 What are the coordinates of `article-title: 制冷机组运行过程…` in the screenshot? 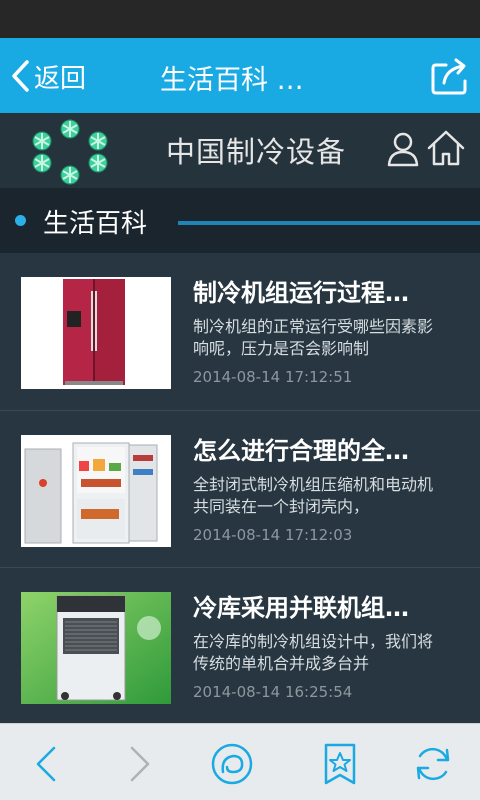 It's located at (301, 293).